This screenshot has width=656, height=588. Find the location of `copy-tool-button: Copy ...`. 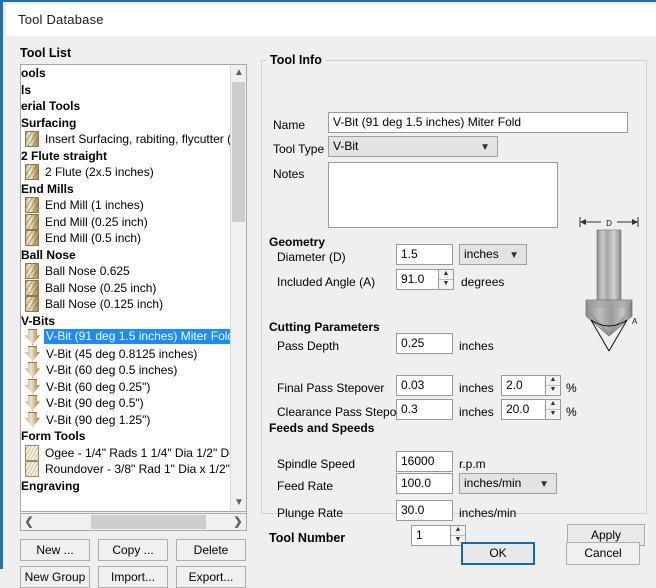

copy-tool-button: Copy ... is located at coordinates (133, 550).